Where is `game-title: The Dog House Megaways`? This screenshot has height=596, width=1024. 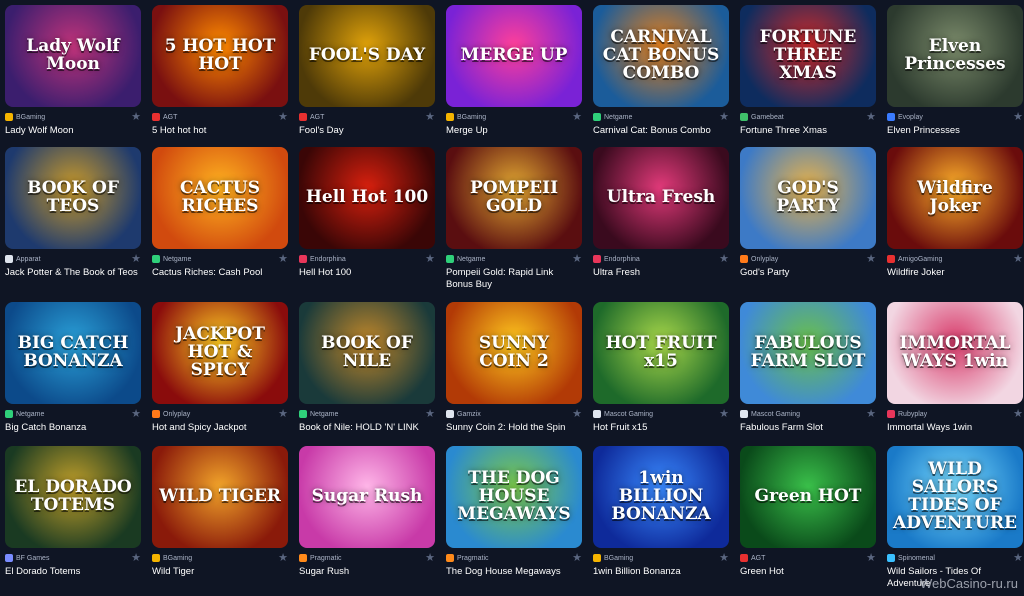
game-title: The Dog House Megaways is located at coordinates (514, 572).